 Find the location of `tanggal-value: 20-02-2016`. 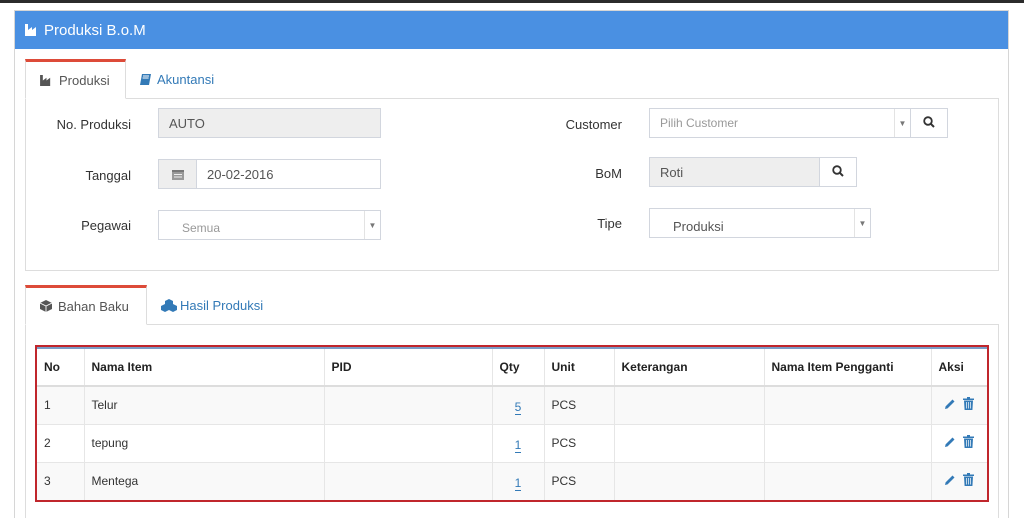

tanggal-value: 20-02-2016 is located at coordinates (240, 174).